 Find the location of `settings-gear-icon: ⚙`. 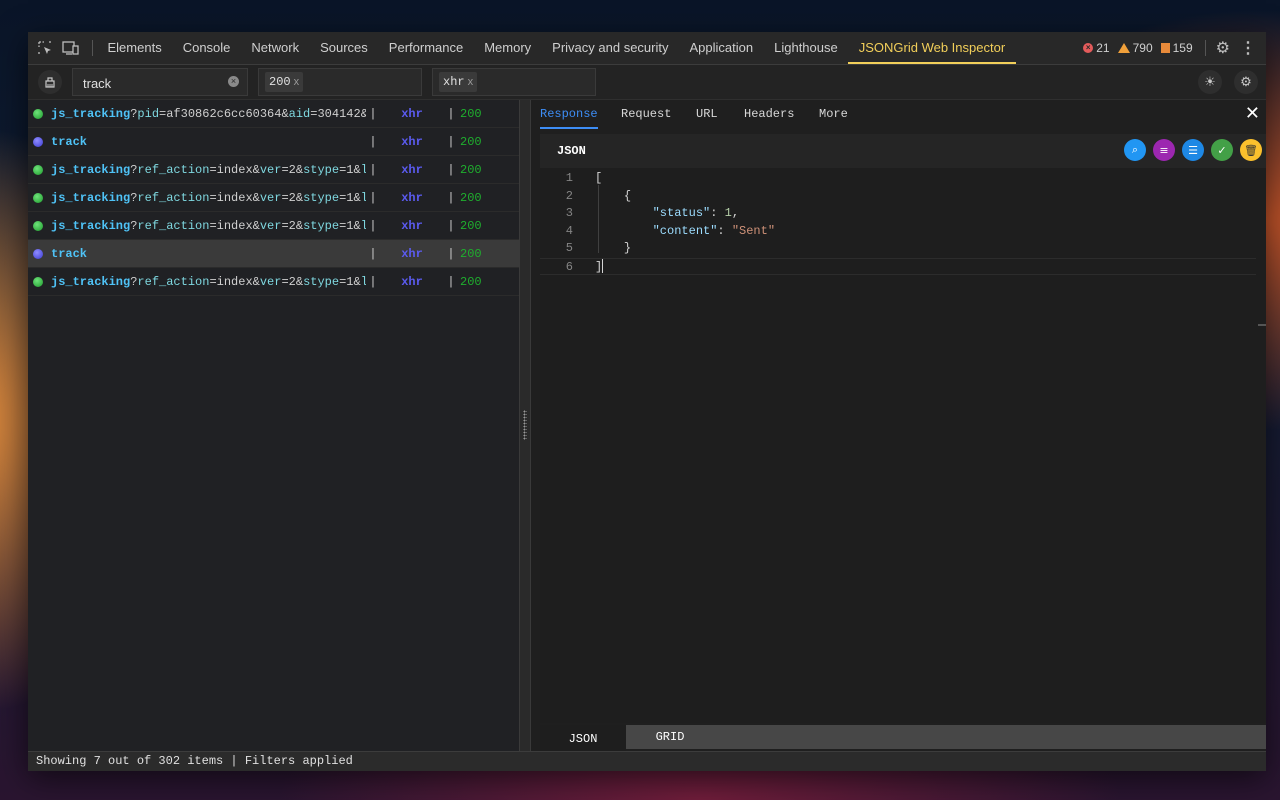

settings-gear-icon: ⚙ is located at coordinates (1223, 48).